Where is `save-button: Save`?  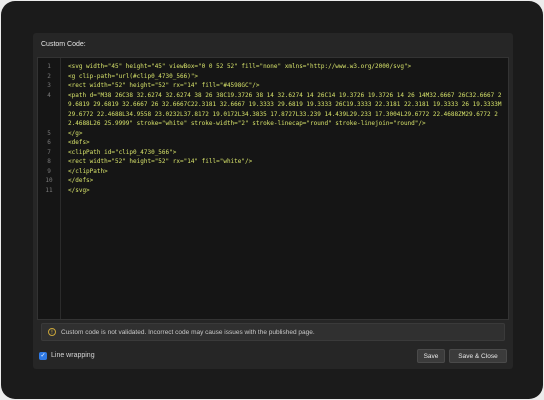
save-button: Save is located at coordinates (431, 356).